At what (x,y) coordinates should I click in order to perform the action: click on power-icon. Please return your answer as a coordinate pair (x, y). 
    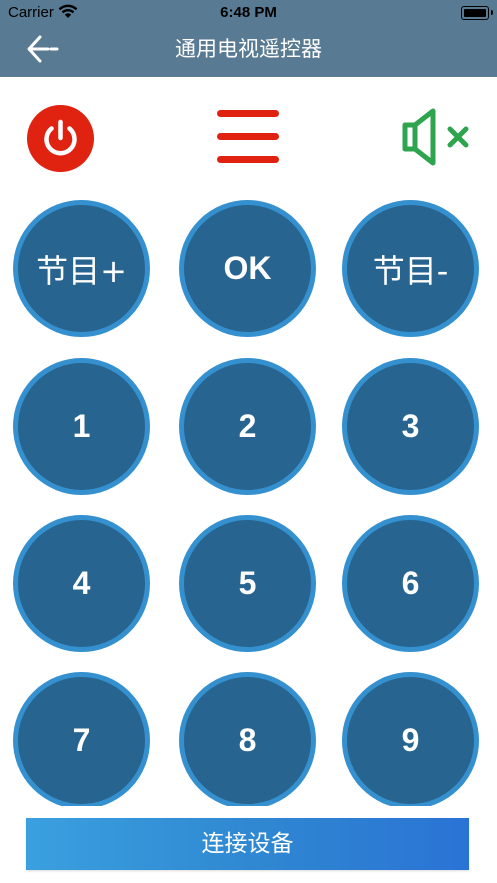
    Looking at the image, I should click on (60, 137).